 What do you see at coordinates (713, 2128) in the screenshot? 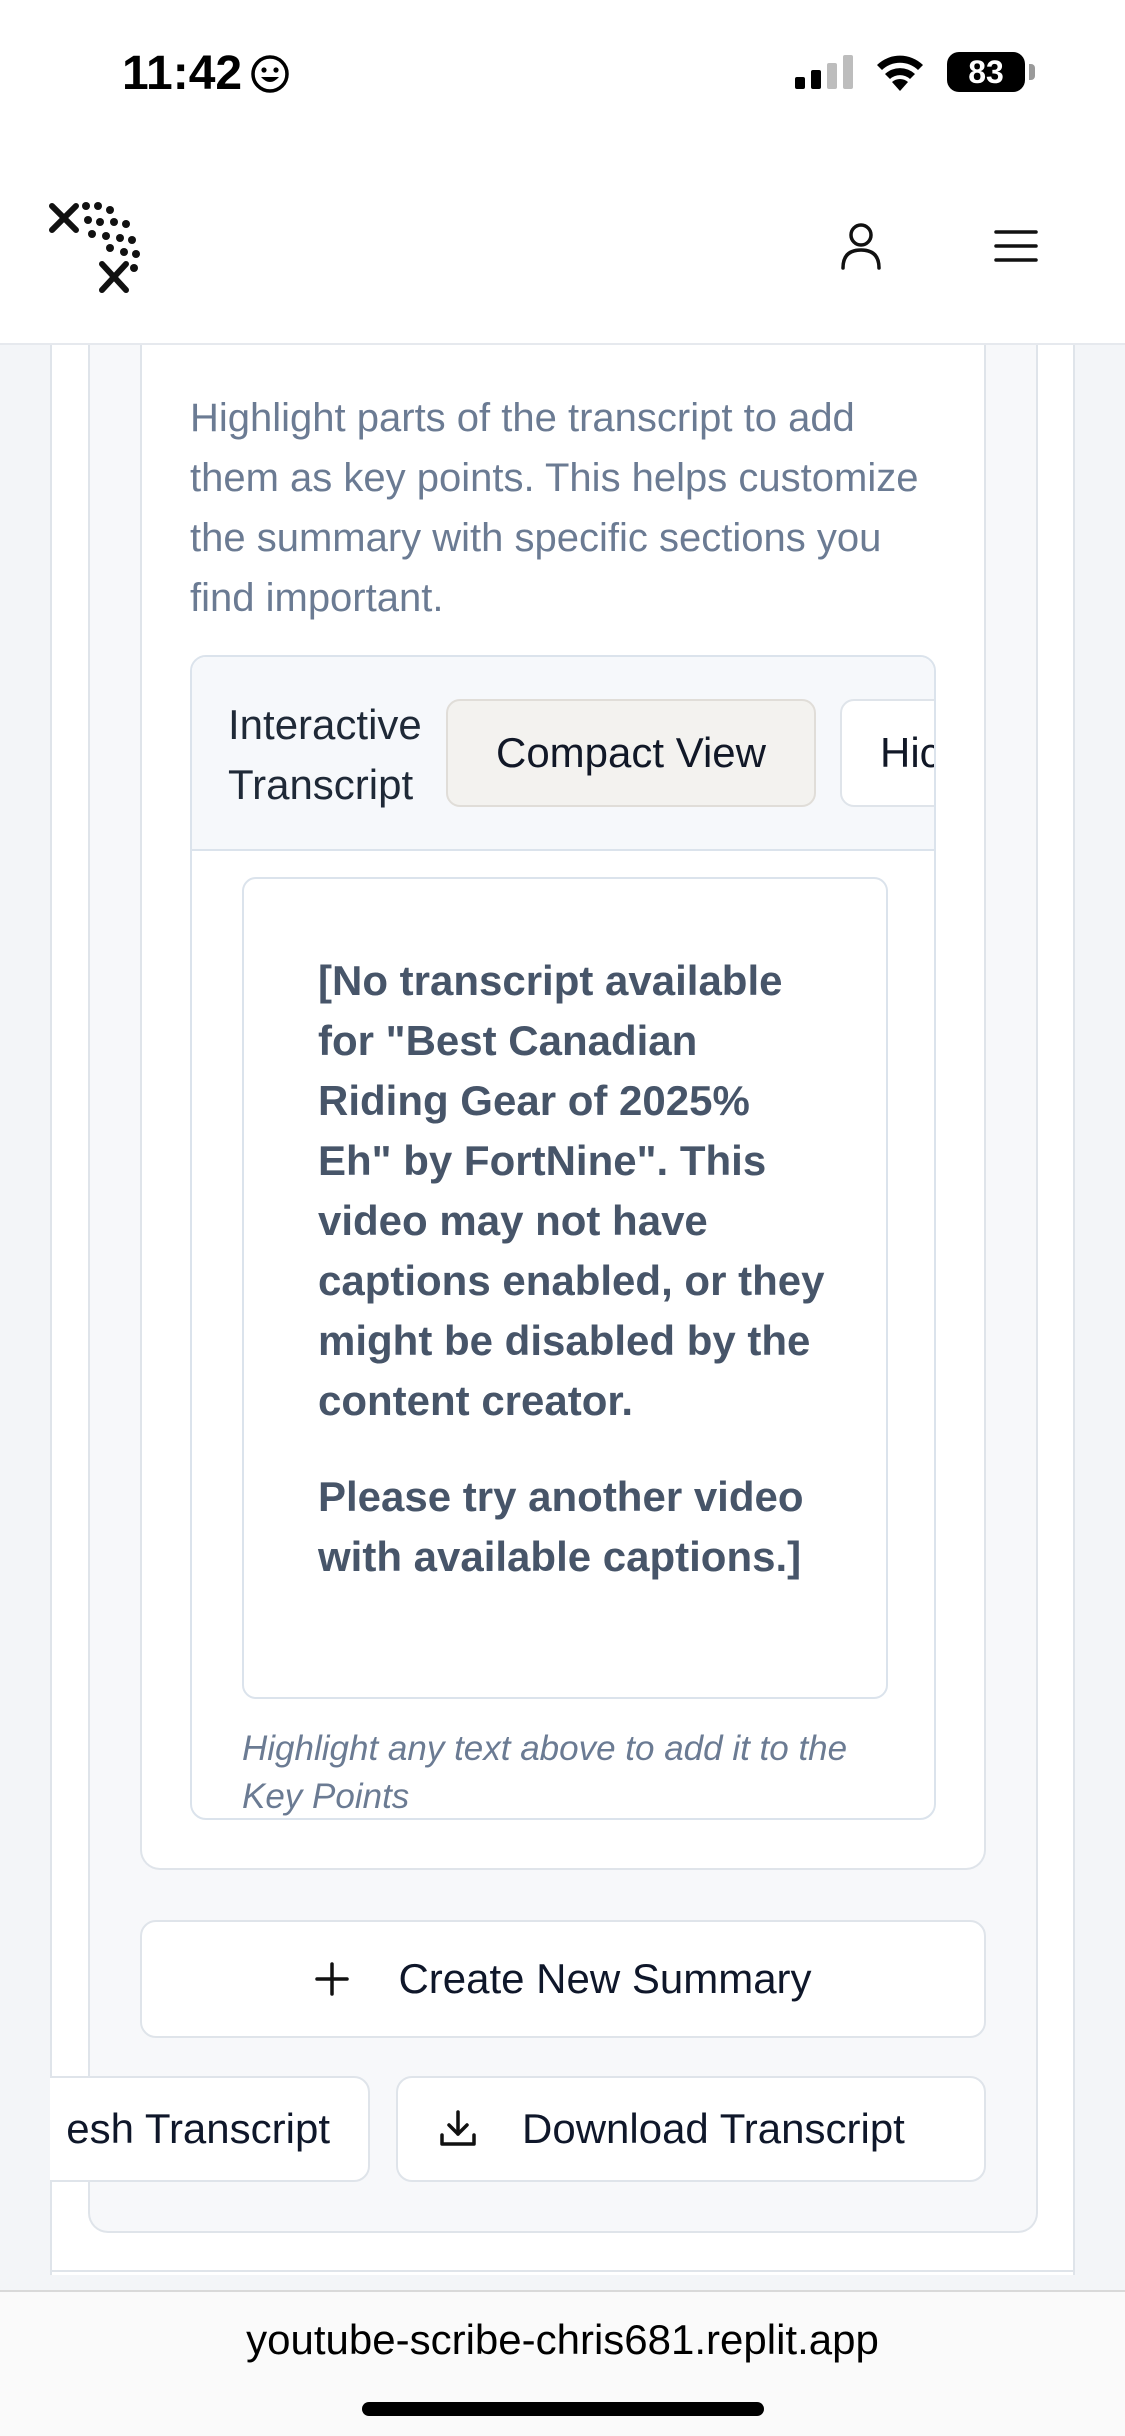
I see `download-transcript-label: Download Transcript` at bounding box center [713, 2128].